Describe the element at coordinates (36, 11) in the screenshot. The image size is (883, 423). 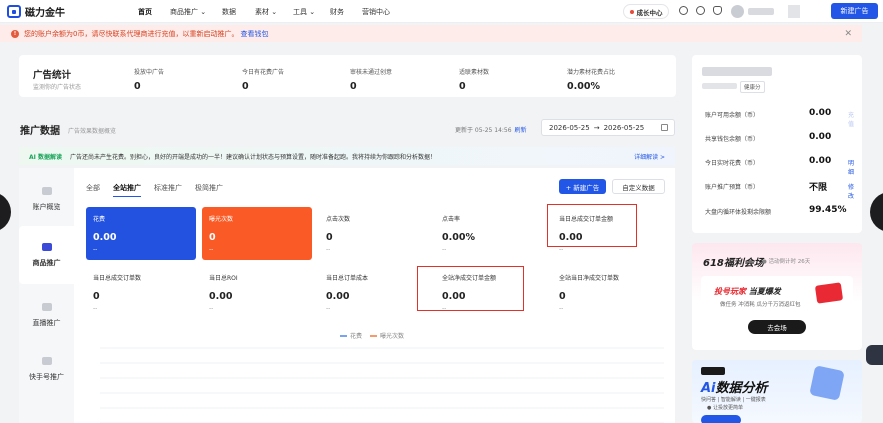
I see `brand-logo: 磁力金牛` at that location.